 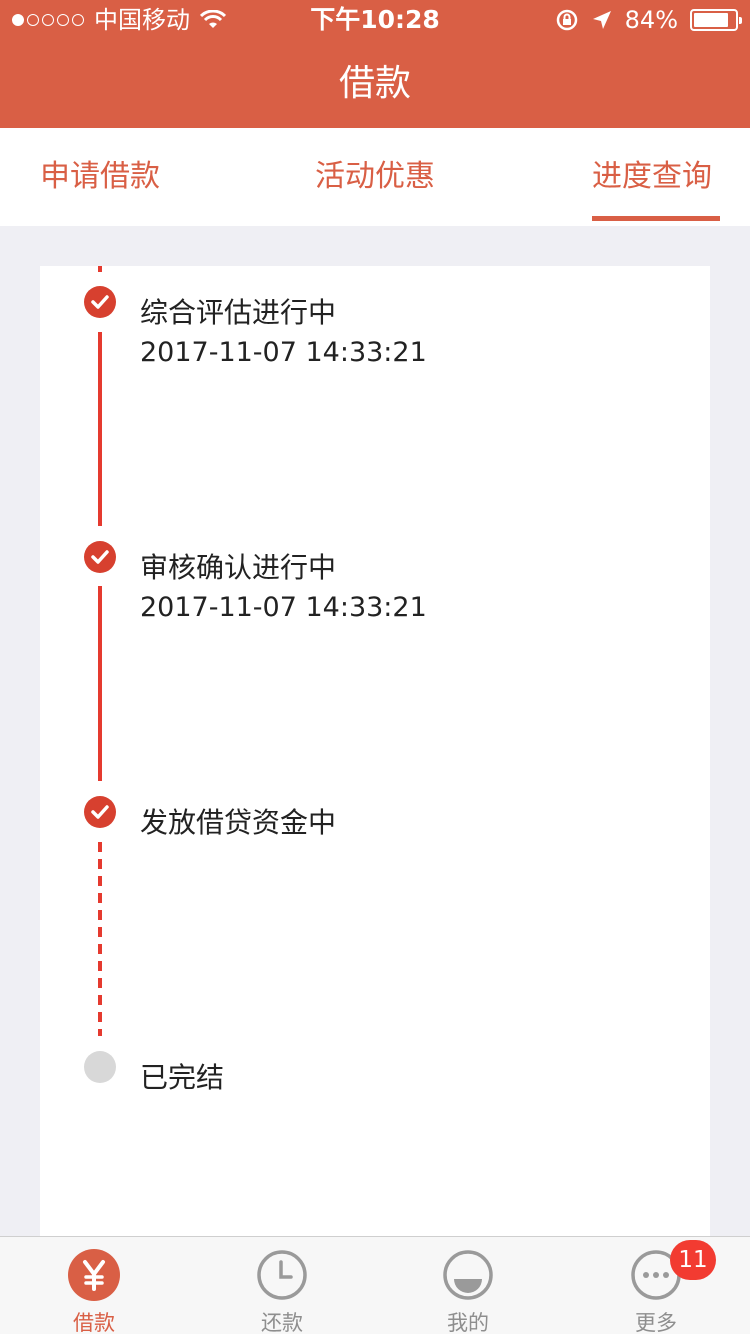 What do you see at coordinates (282, 1275) in the screenshot?
I see `clock-icon` at bounding box center [282, 1275].